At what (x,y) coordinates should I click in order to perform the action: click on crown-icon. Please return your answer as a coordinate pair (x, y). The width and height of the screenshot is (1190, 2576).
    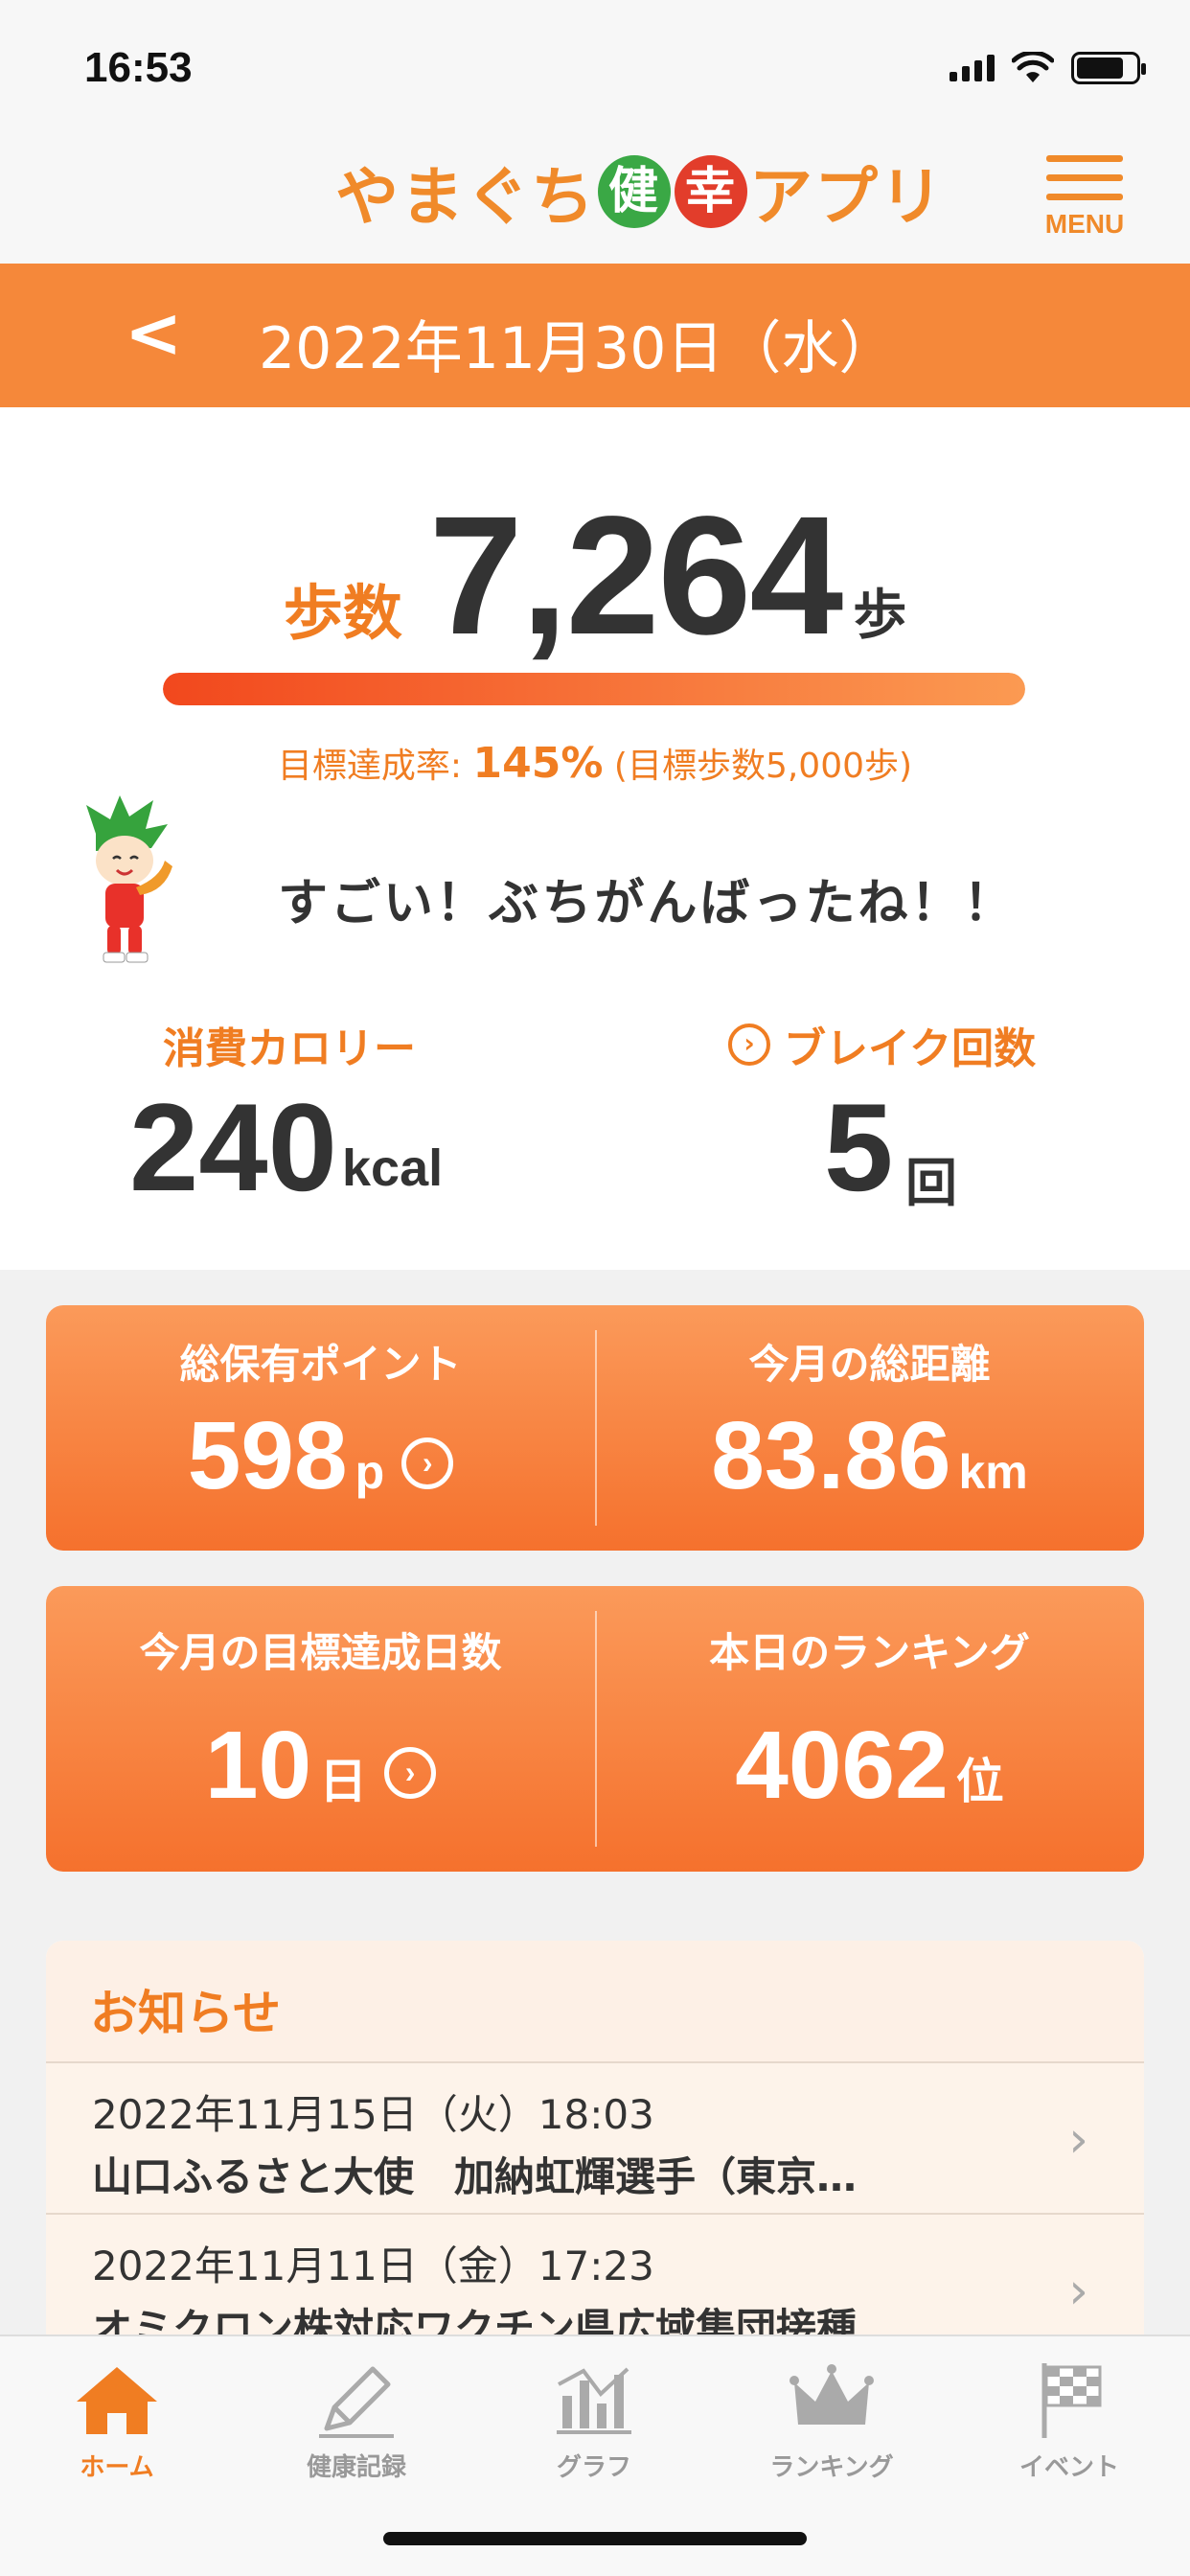
    Looking at the image, I should click on (832, 2394).